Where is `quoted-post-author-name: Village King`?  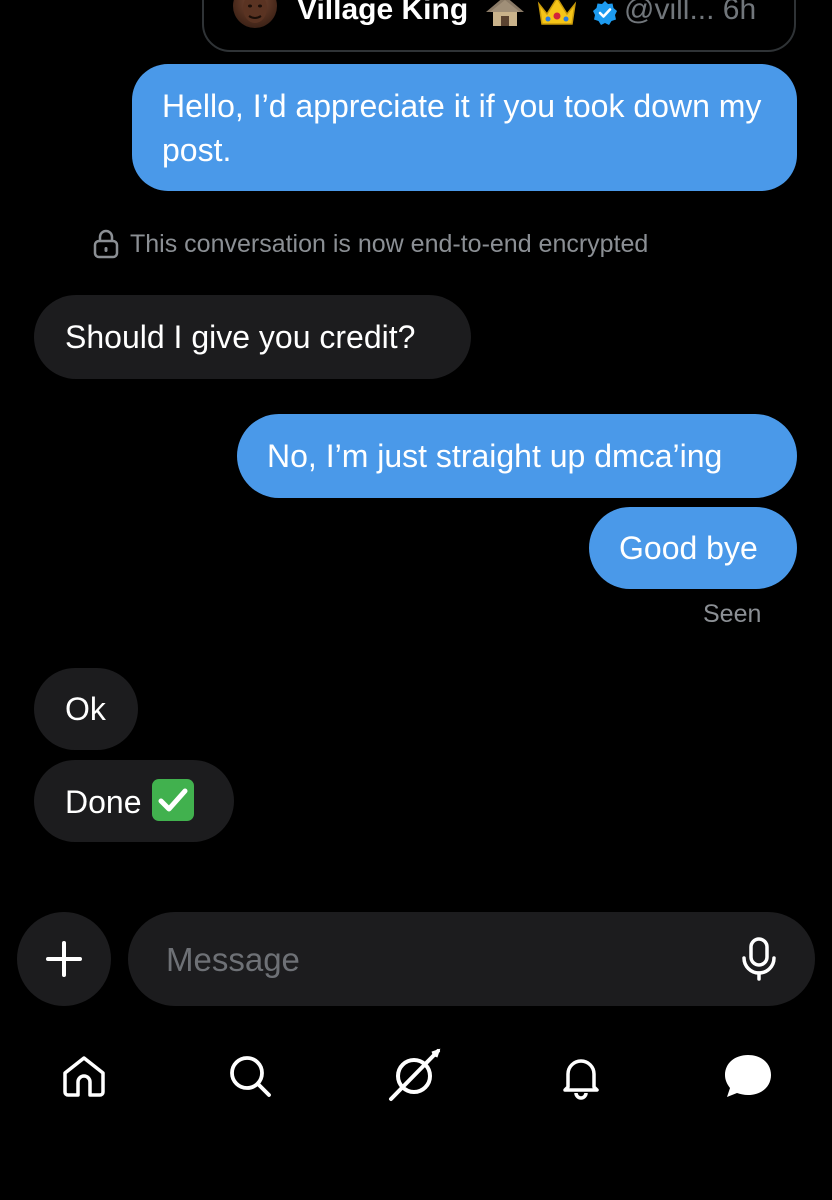
quoted-post-author-name: Village King is located at coordinates (383, 13).